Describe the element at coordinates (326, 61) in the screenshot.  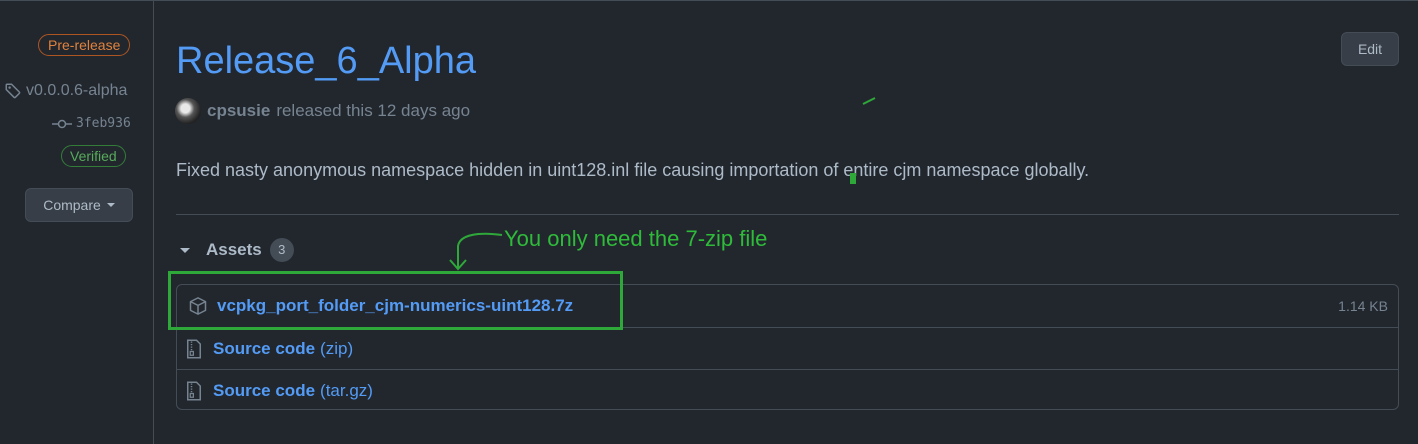
I see `release-title: Release_6_Alpha` at that location.